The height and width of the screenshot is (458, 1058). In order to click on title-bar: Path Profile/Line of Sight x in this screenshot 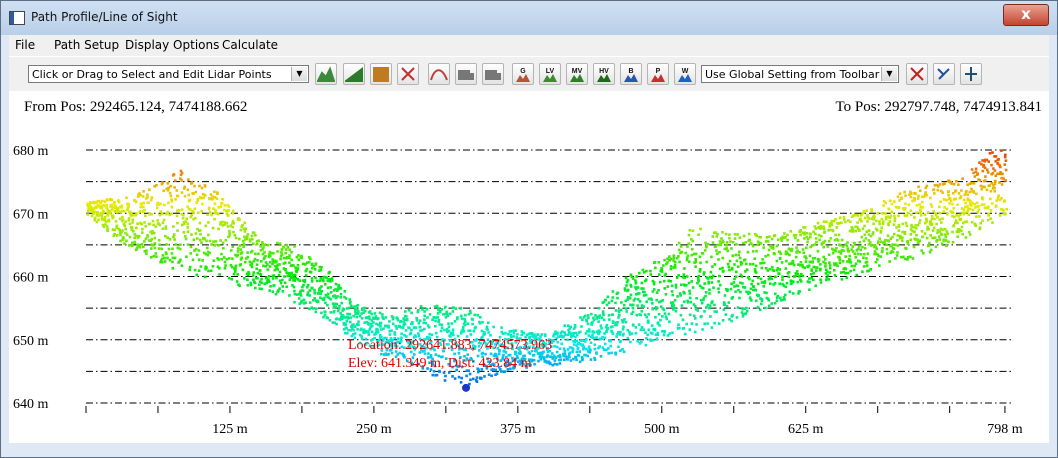, I will do `click(529, 18)`.